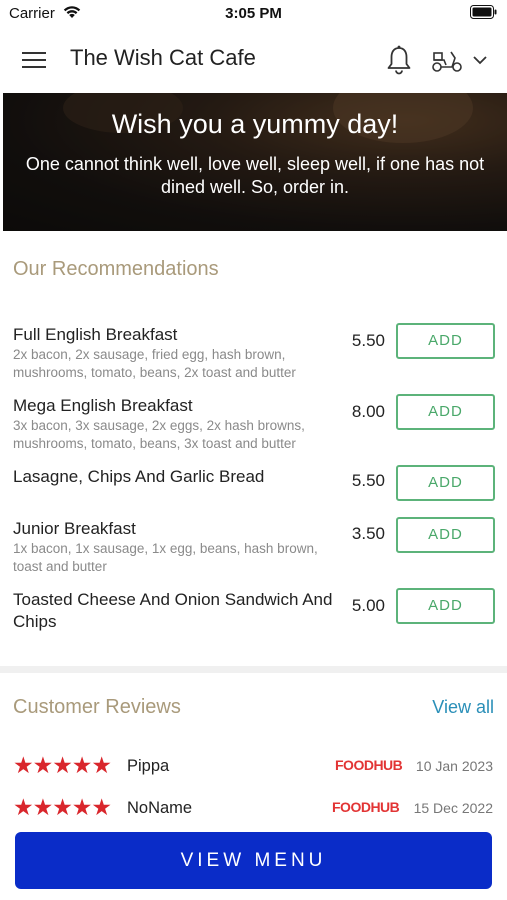 This screenshot has height=900, width=507. Describe the element at coordinates (160, 808) in the screenshot. I see `reviewer-name: NoName` at that location.